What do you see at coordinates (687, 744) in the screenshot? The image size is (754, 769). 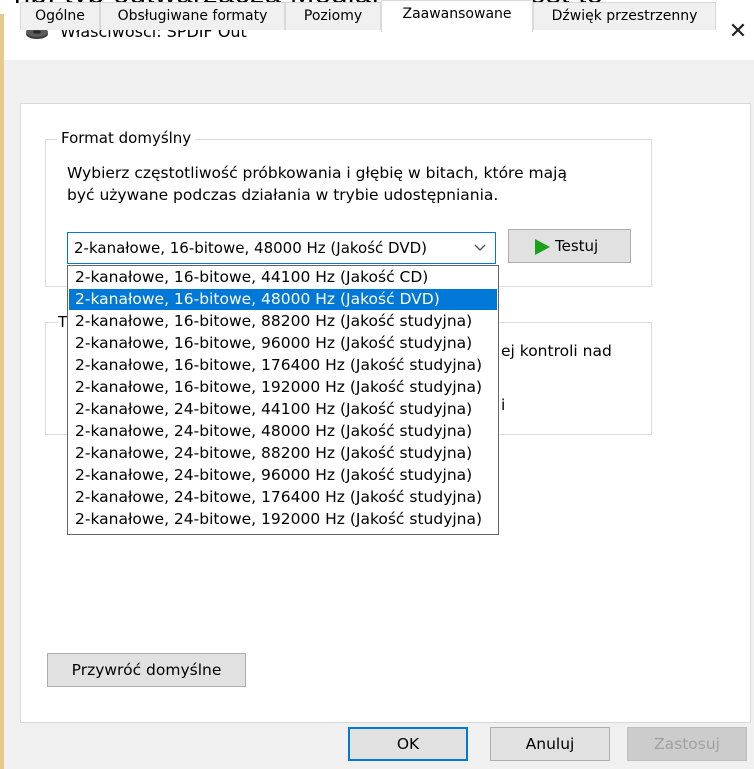 I see `apply-button: Zastosuj` at bounding box center [687, 744].